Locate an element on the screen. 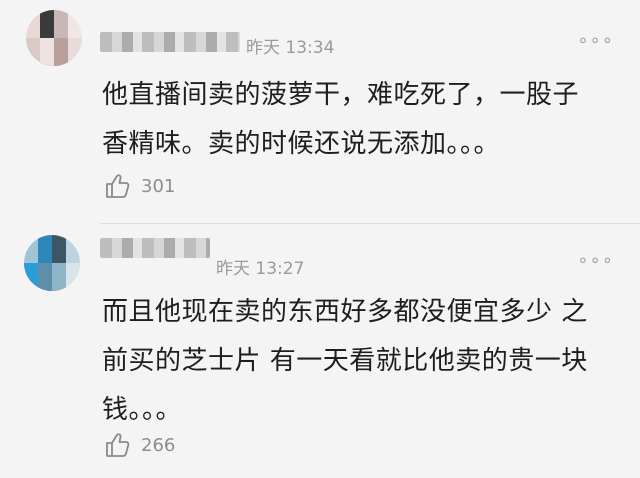  comment-timestamp: 昨天 13:27 is located at coordinates (260, 269).